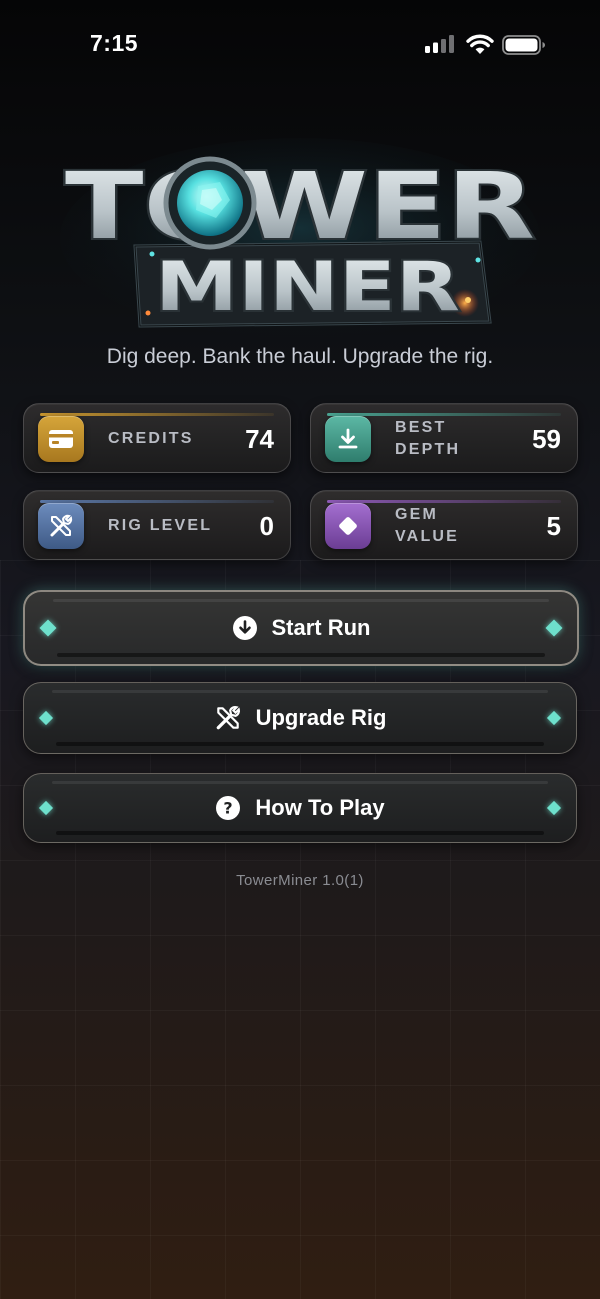  I want to click on diamond-icon, so click(348, 526).